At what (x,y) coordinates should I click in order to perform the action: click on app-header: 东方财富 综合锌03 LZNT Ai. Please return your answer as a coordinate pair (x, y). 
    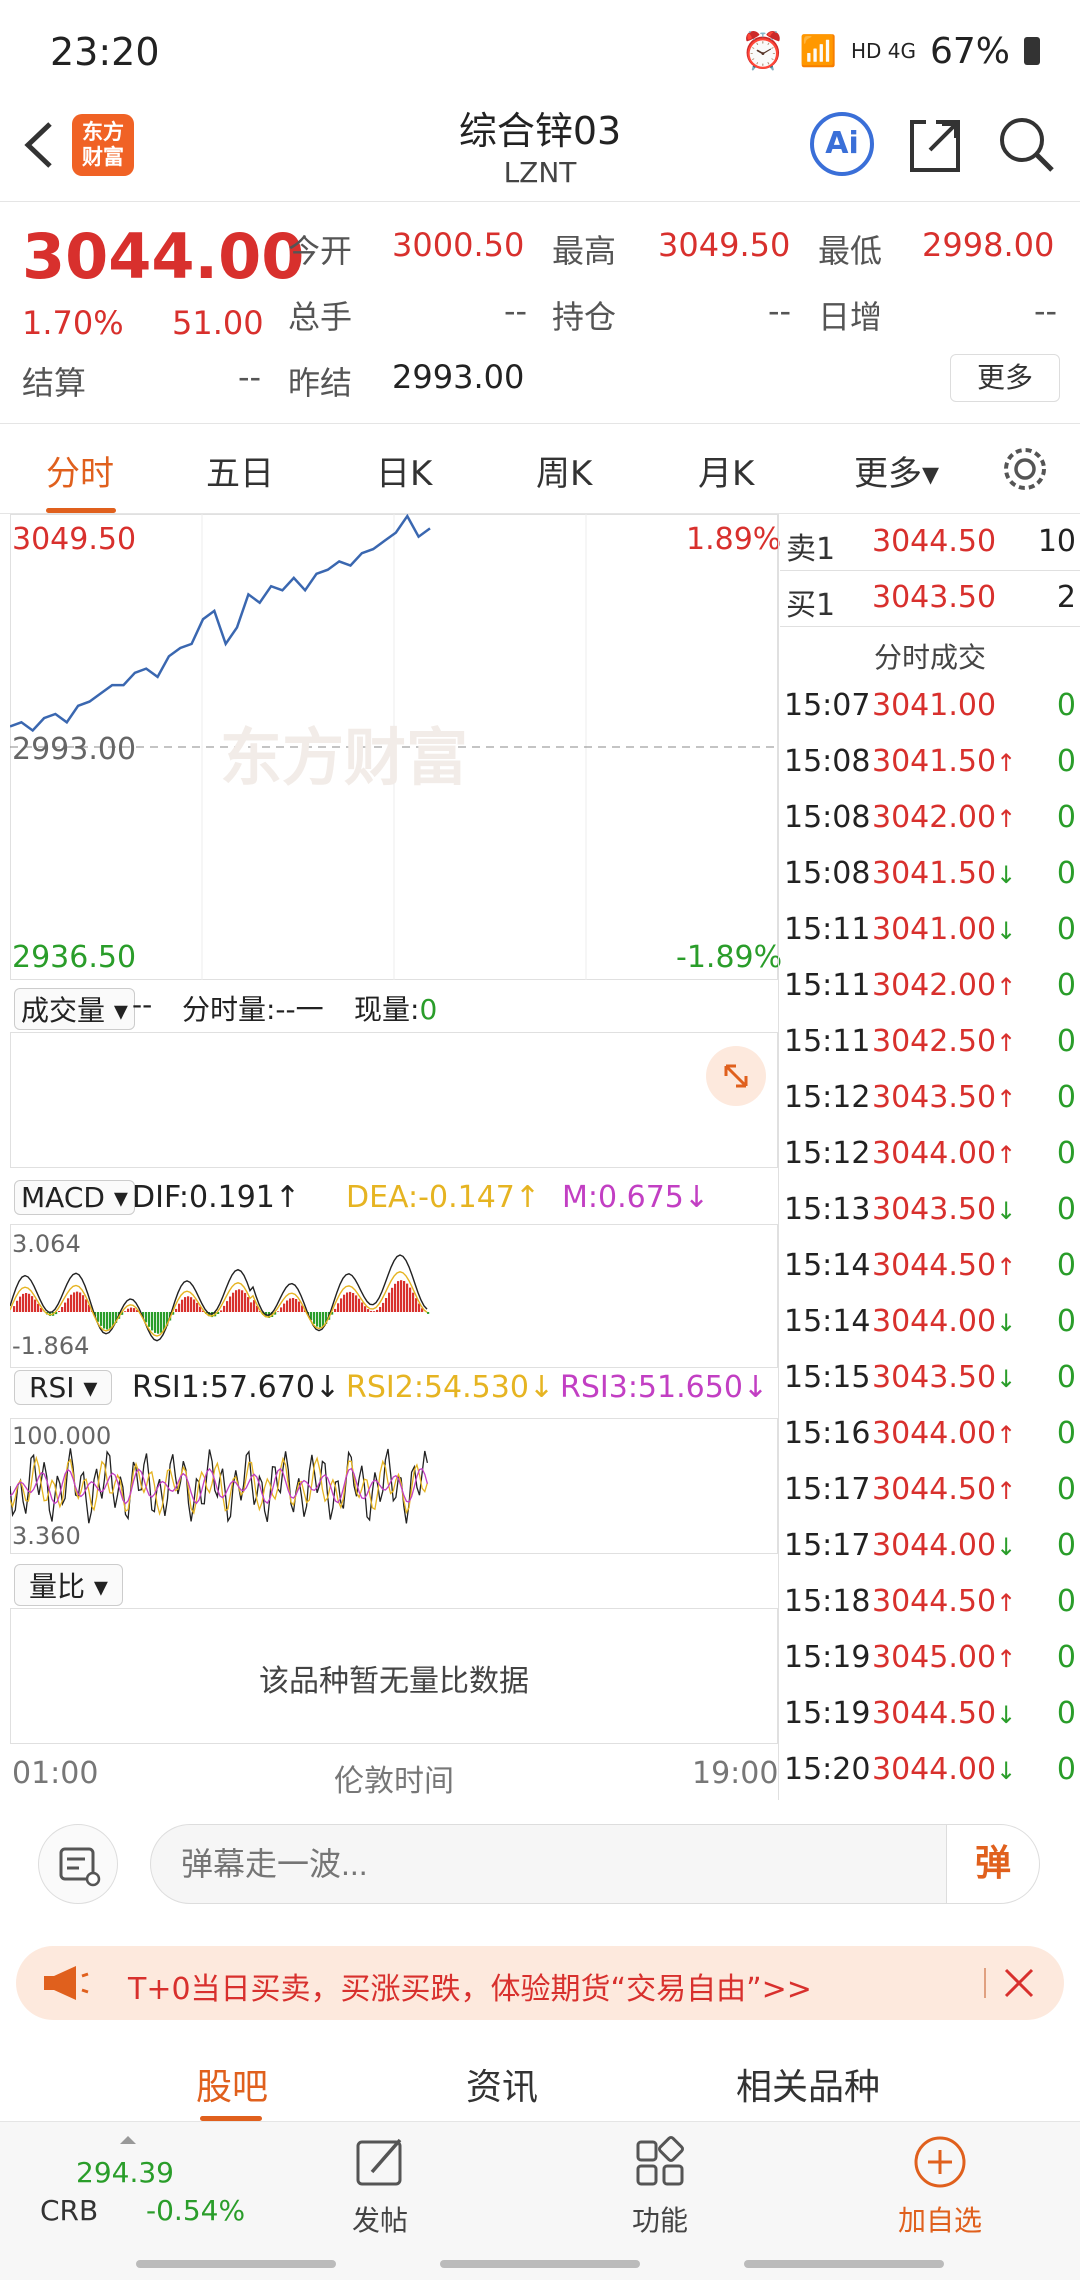
    Looking at the image, I should click on (540, 151).